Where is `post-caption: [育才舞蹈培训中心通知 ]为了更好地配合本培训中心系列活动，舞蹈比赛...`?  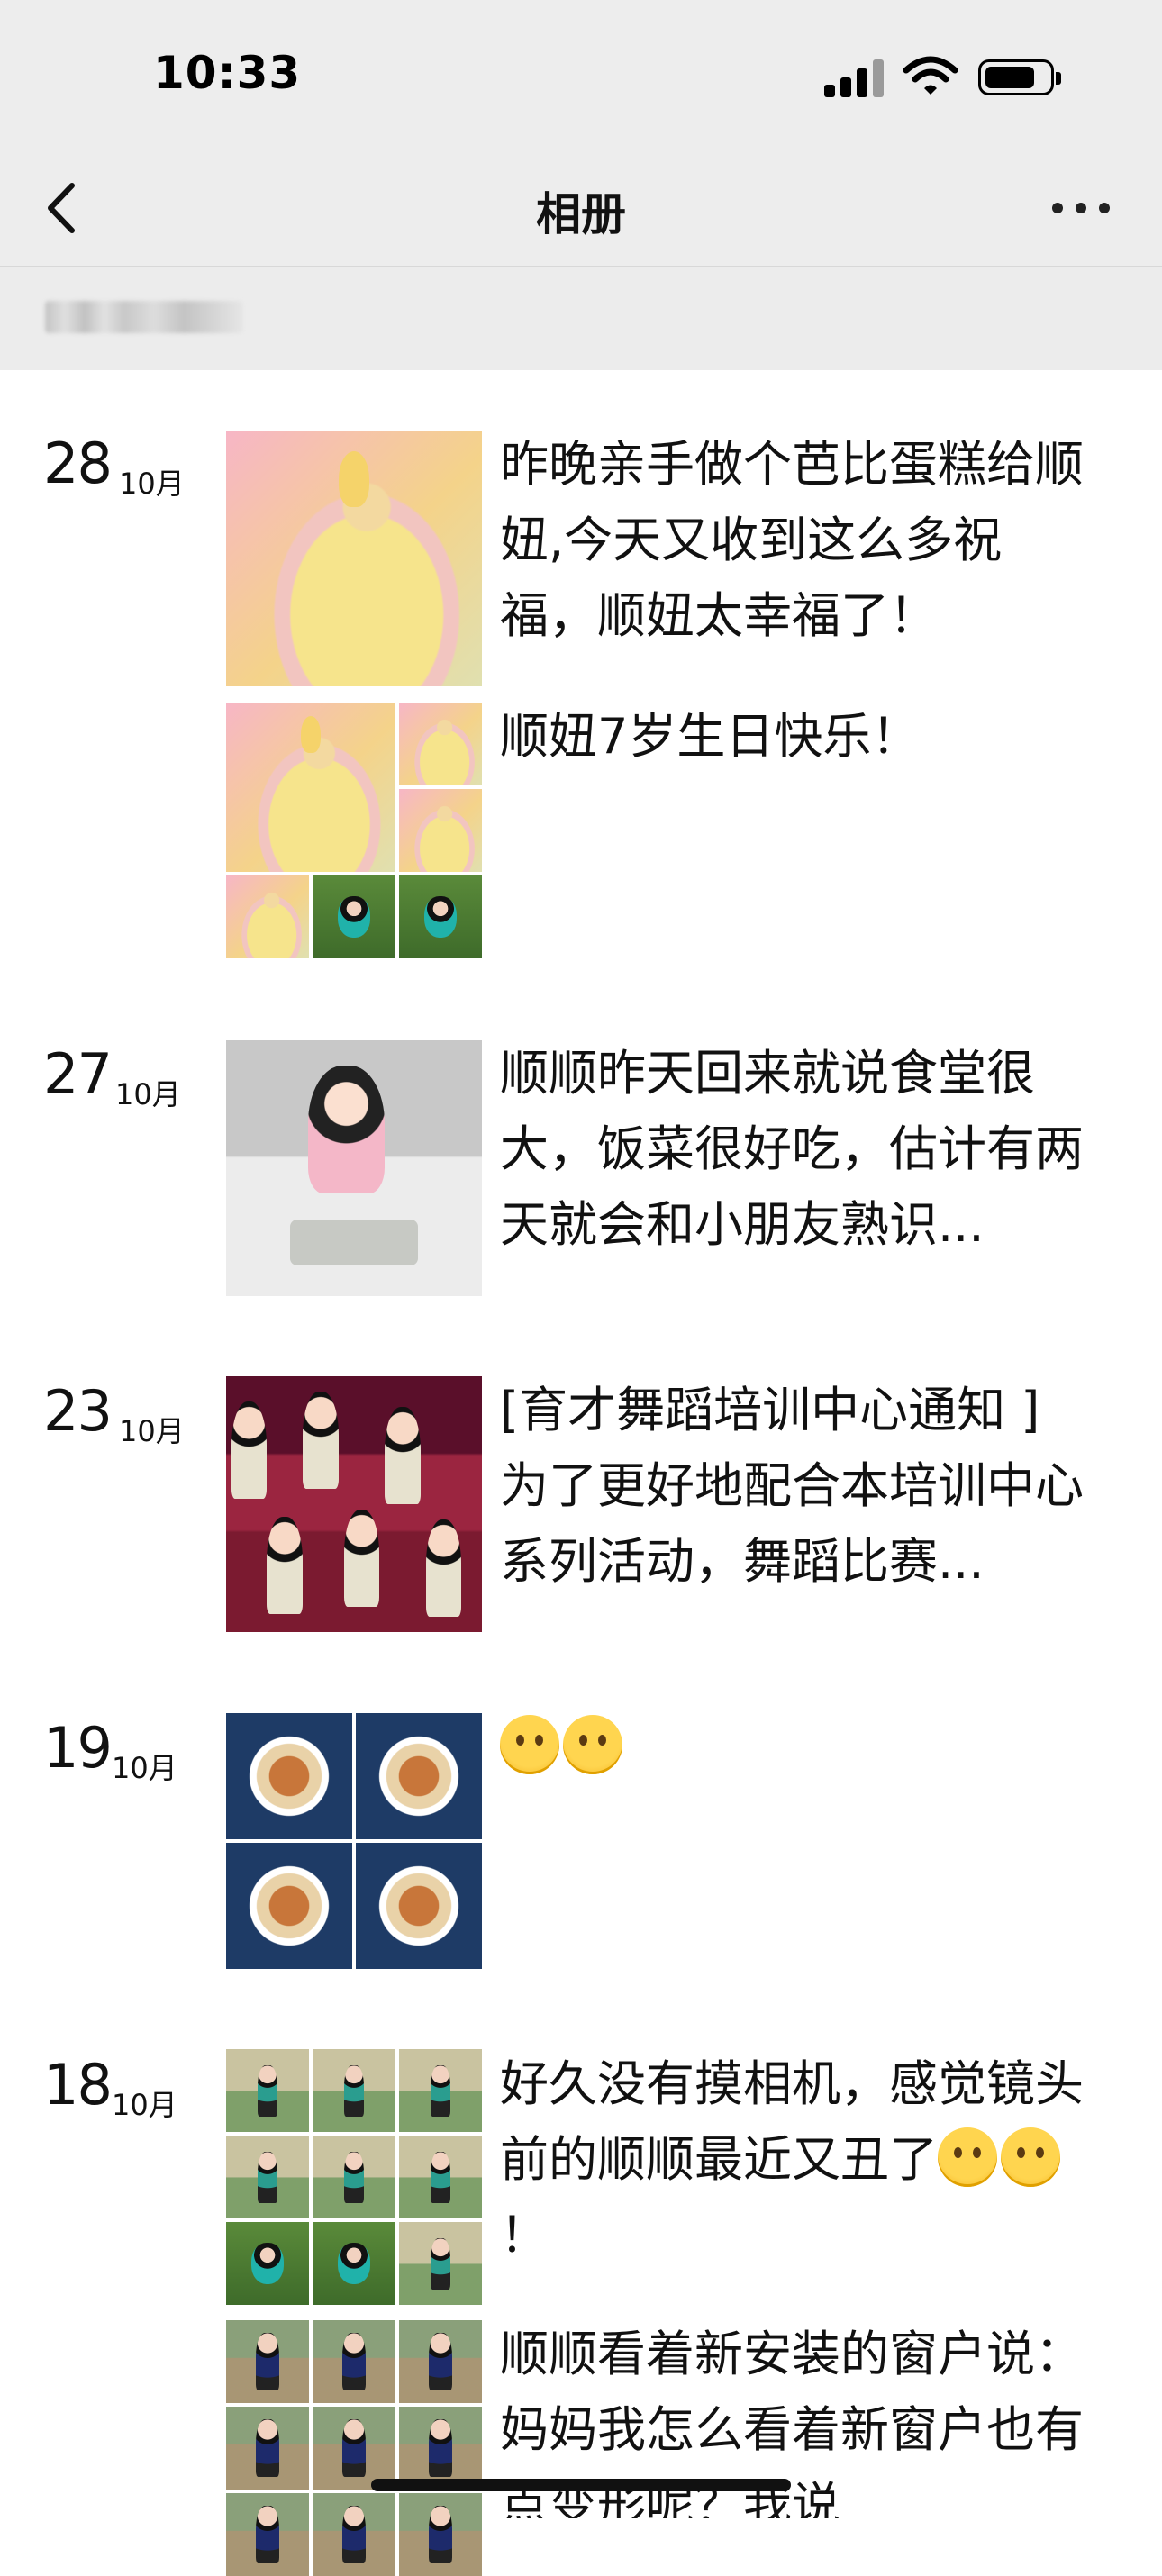 post-caption: [育才舞蹈培训中心通知 ]为了更好地配合本培训中心系列活动，舞蹈比赛... is located at coordinates (792, 1486).